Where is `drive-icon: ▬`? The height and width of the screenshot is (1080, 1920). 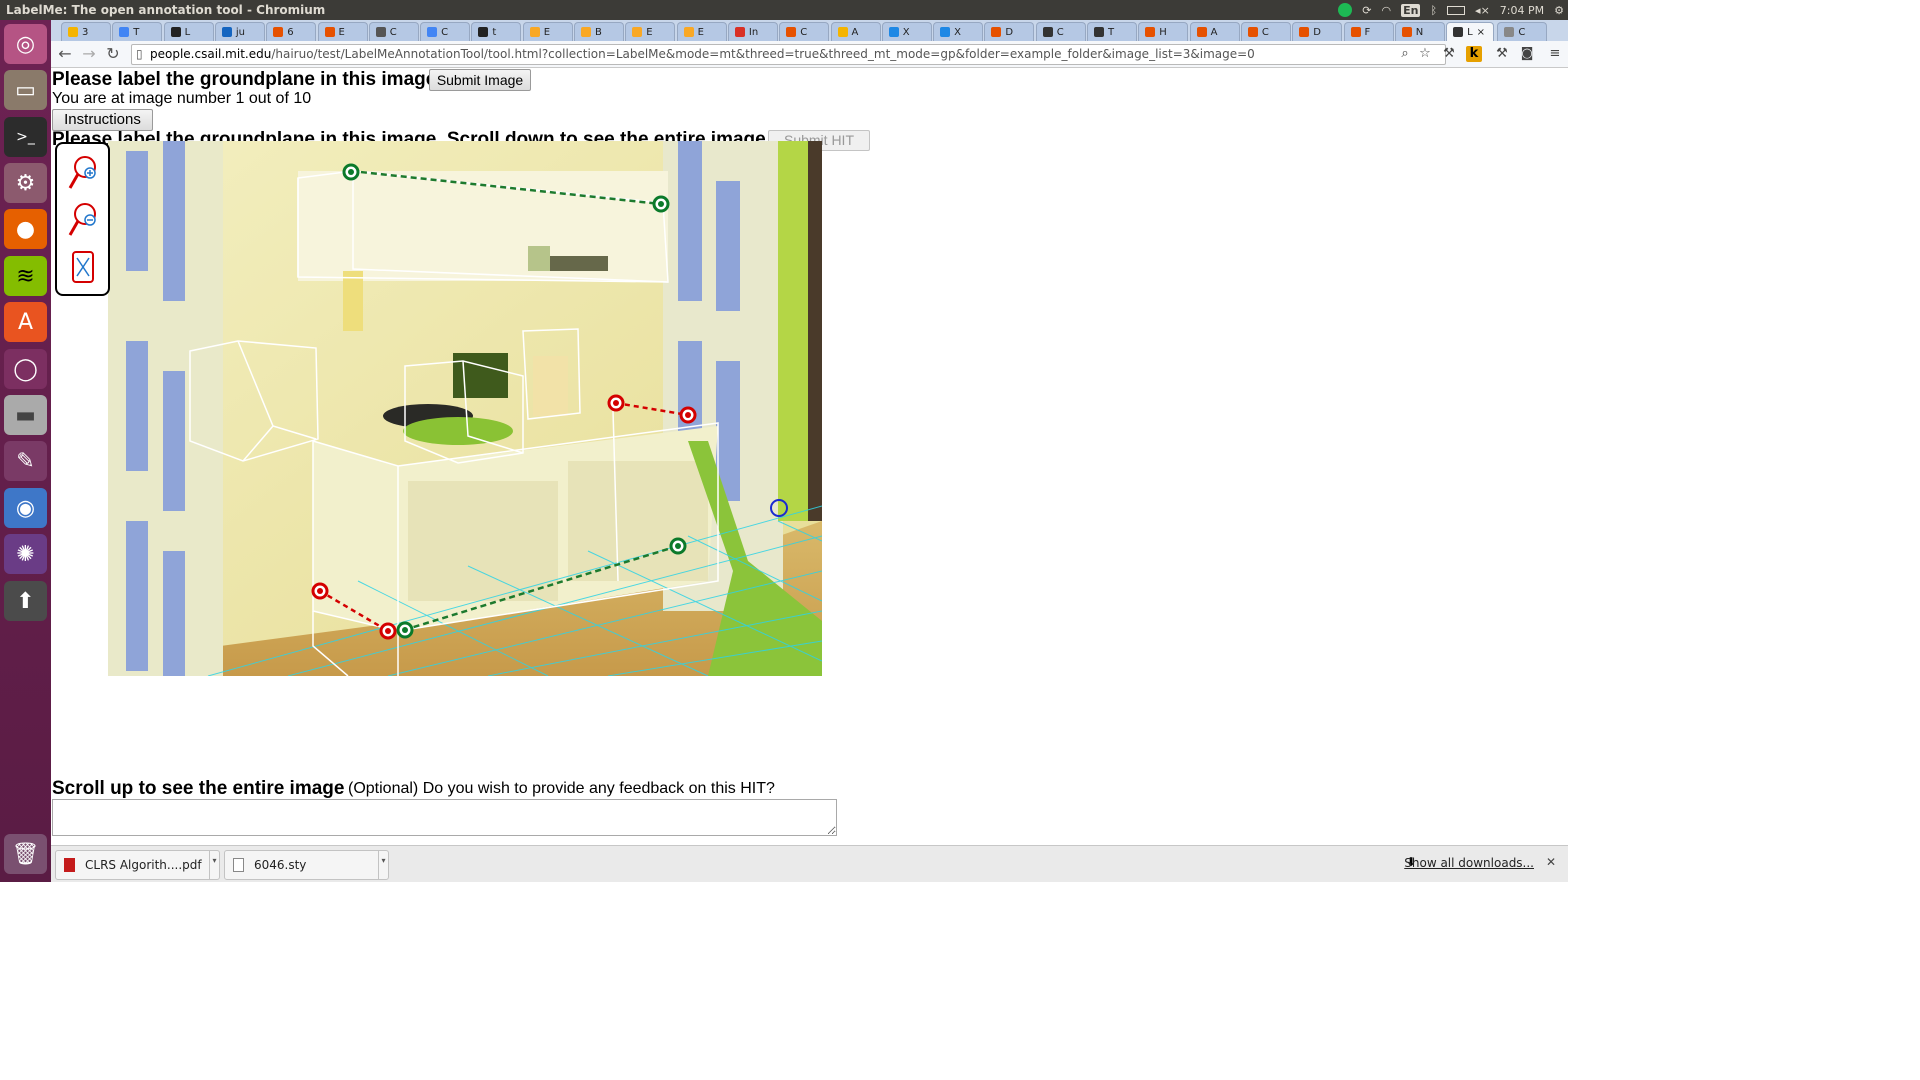
drive-icon: ▬ is located at coordinates (25, 415).